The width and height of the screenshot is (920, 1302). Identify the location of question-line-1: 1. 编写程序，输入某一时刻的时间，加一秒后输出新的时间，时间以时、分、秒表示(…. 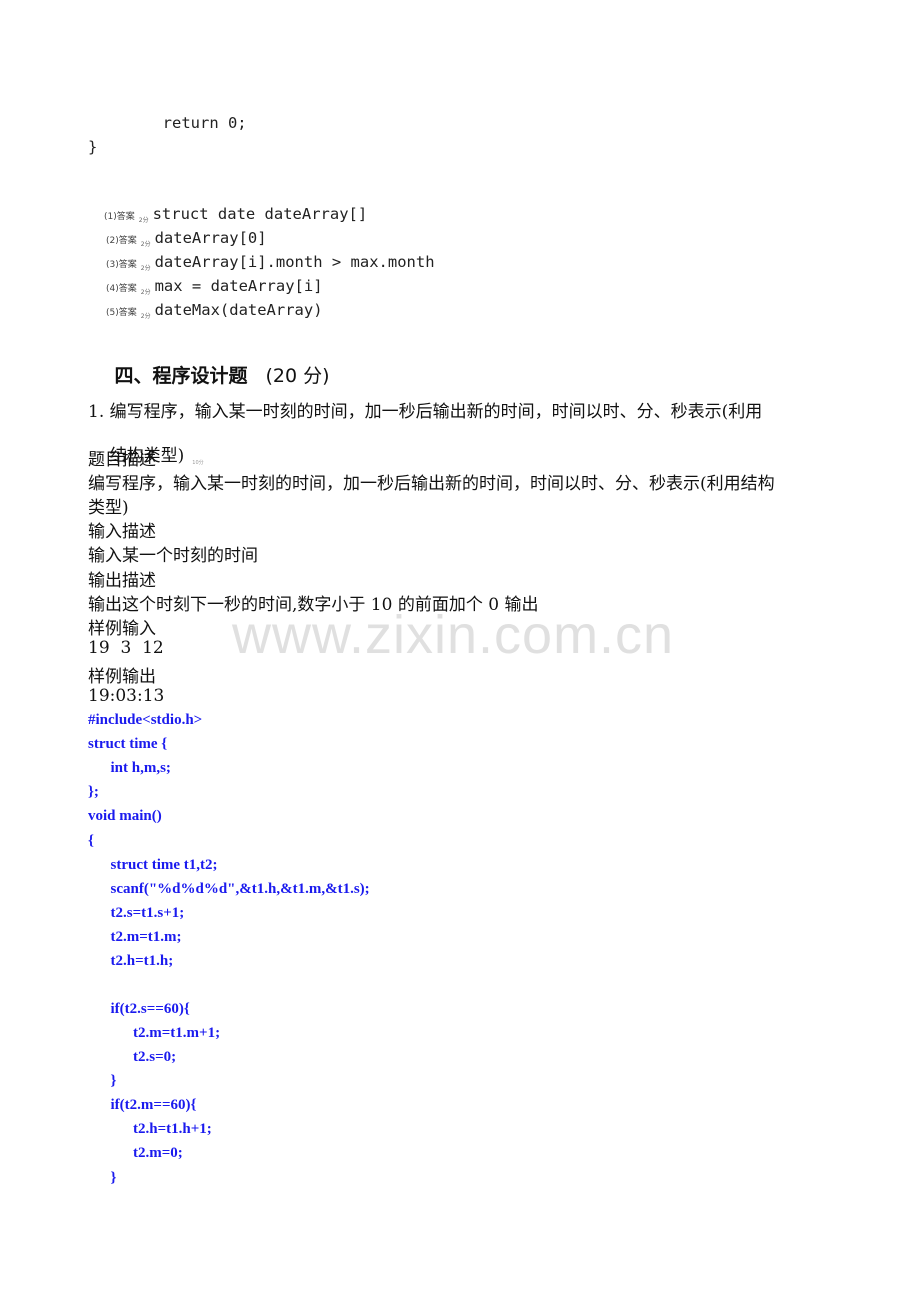
(425, 412).